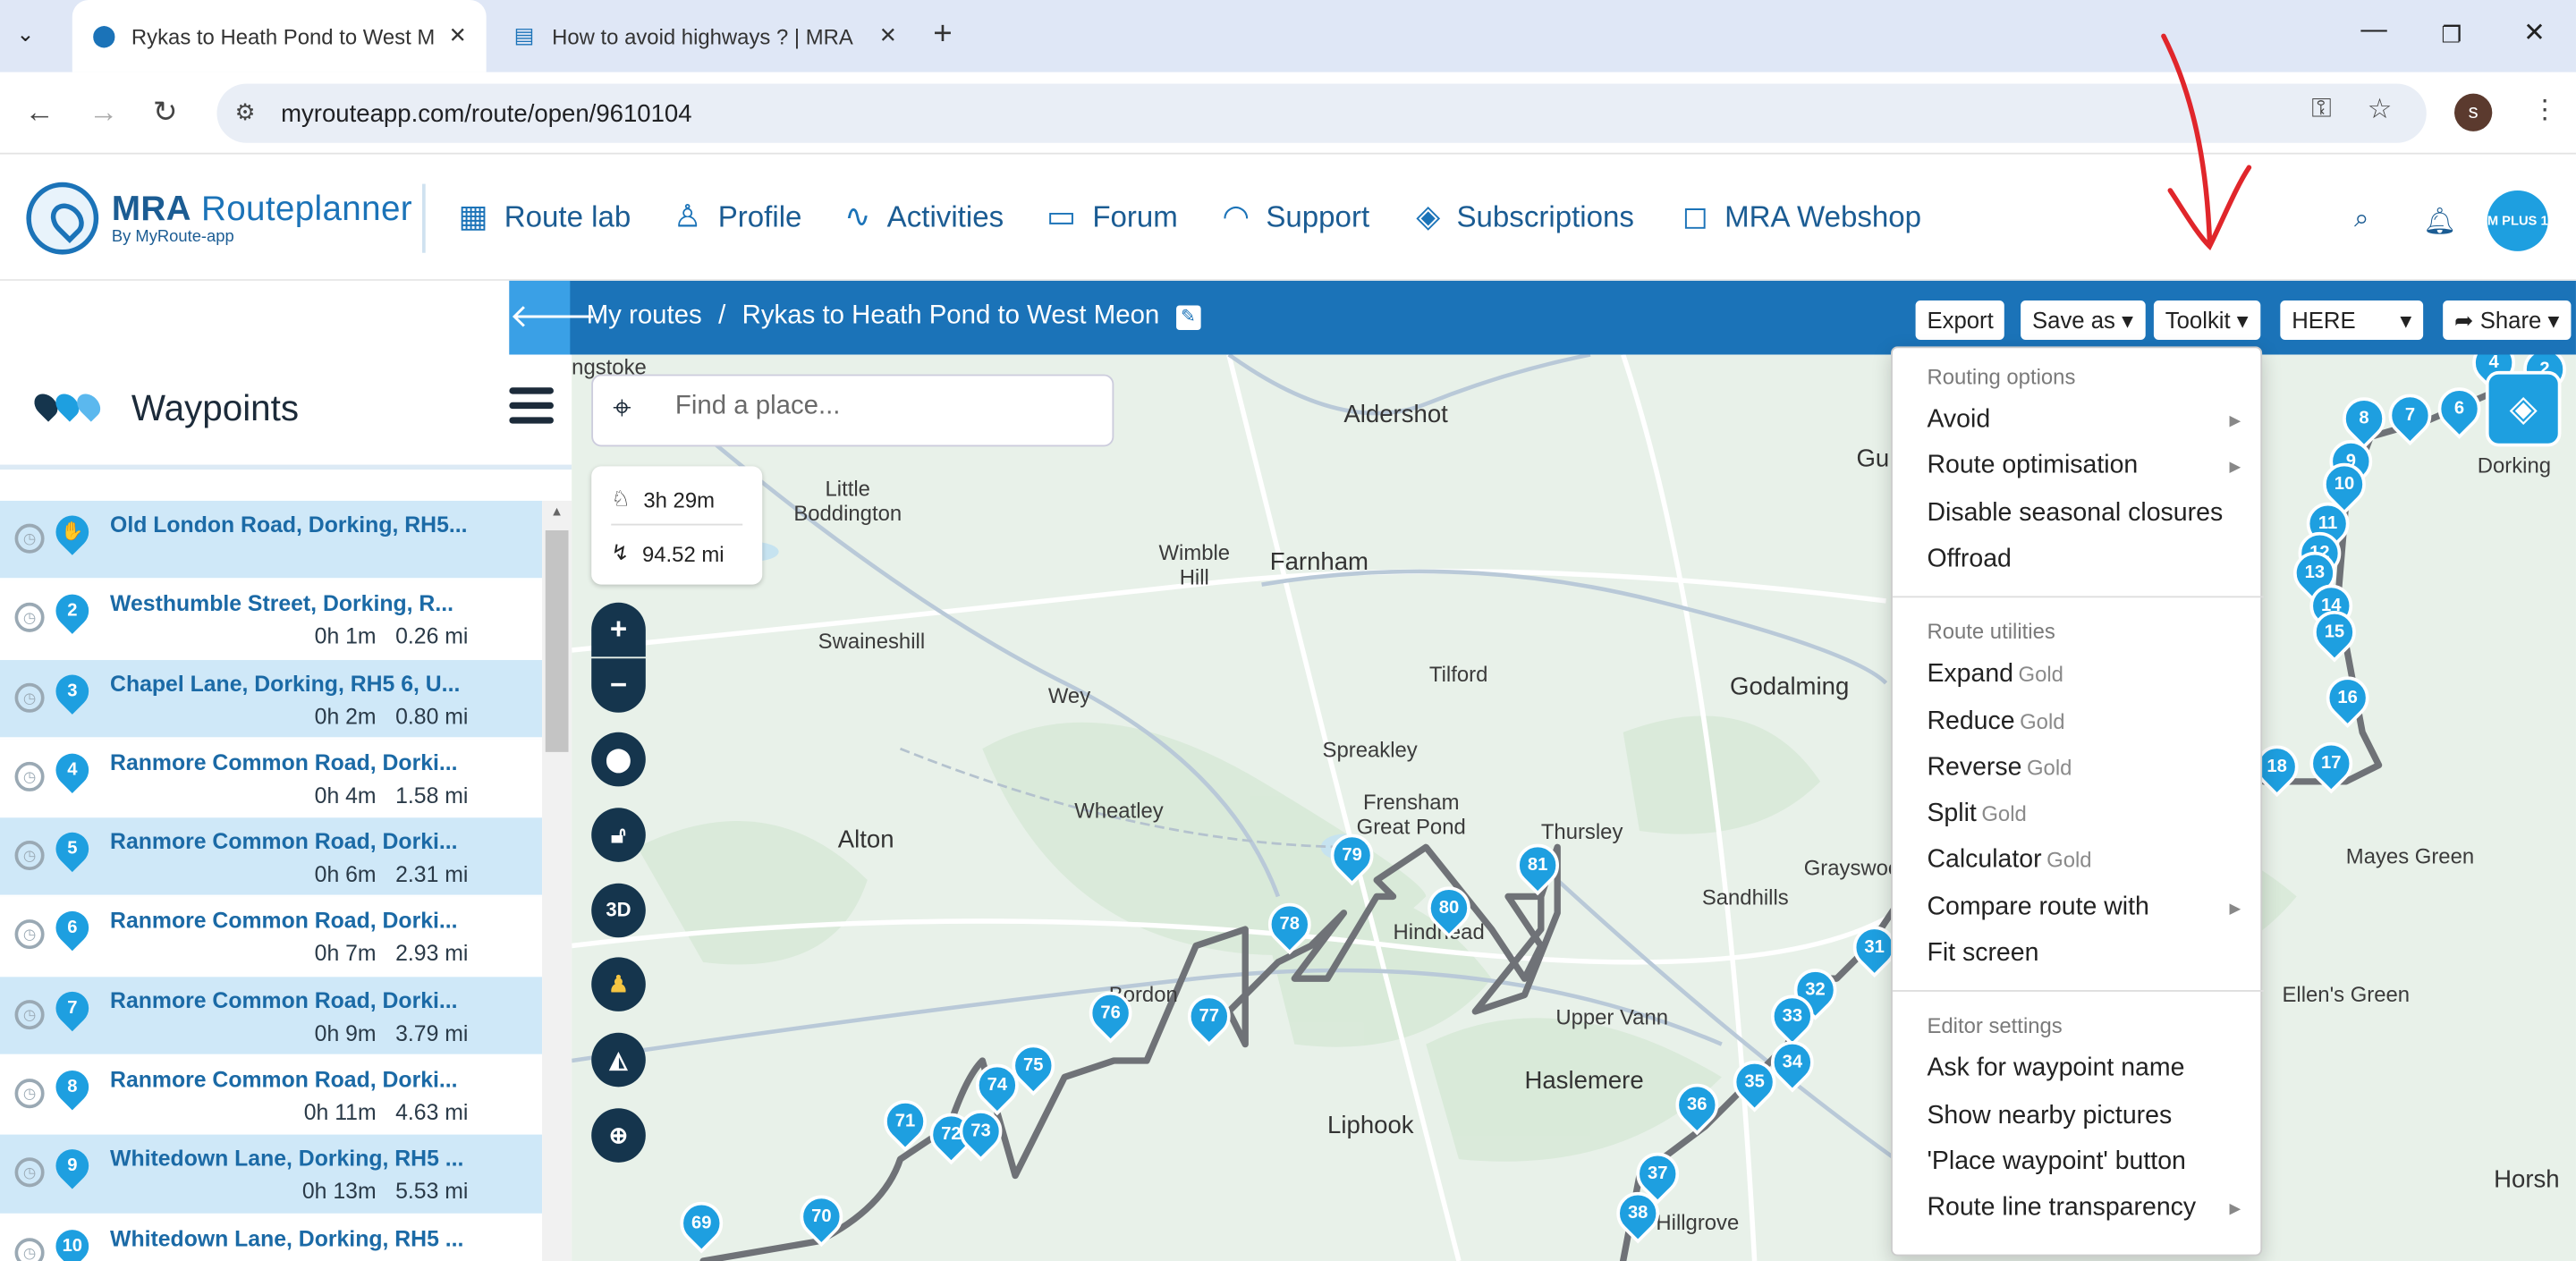 Image resolution: width=2576 pixels, height=1261 pixels. What do you see at coordinates (544, 218) in the screenshot?
I see `nav-route-lab: ▦ Route lab` at bounding box center [544, 218].